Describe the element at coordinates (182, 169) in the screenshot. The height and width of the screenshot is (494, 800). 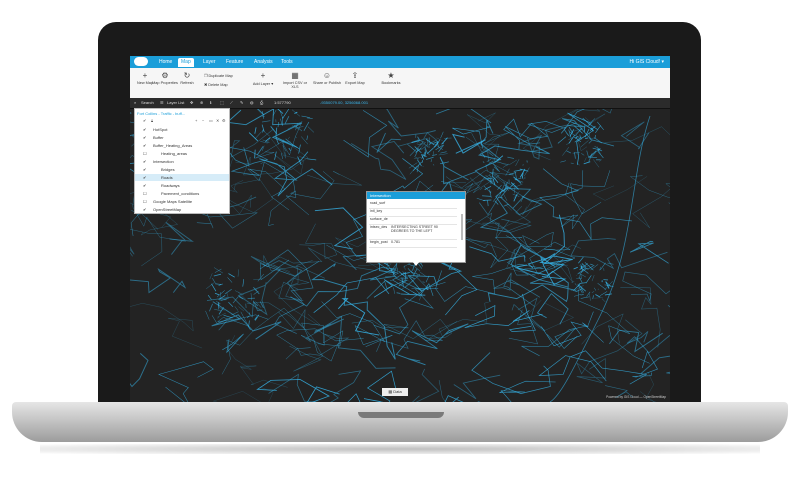
I see `layer-item: ✔ Bridges` at that location.